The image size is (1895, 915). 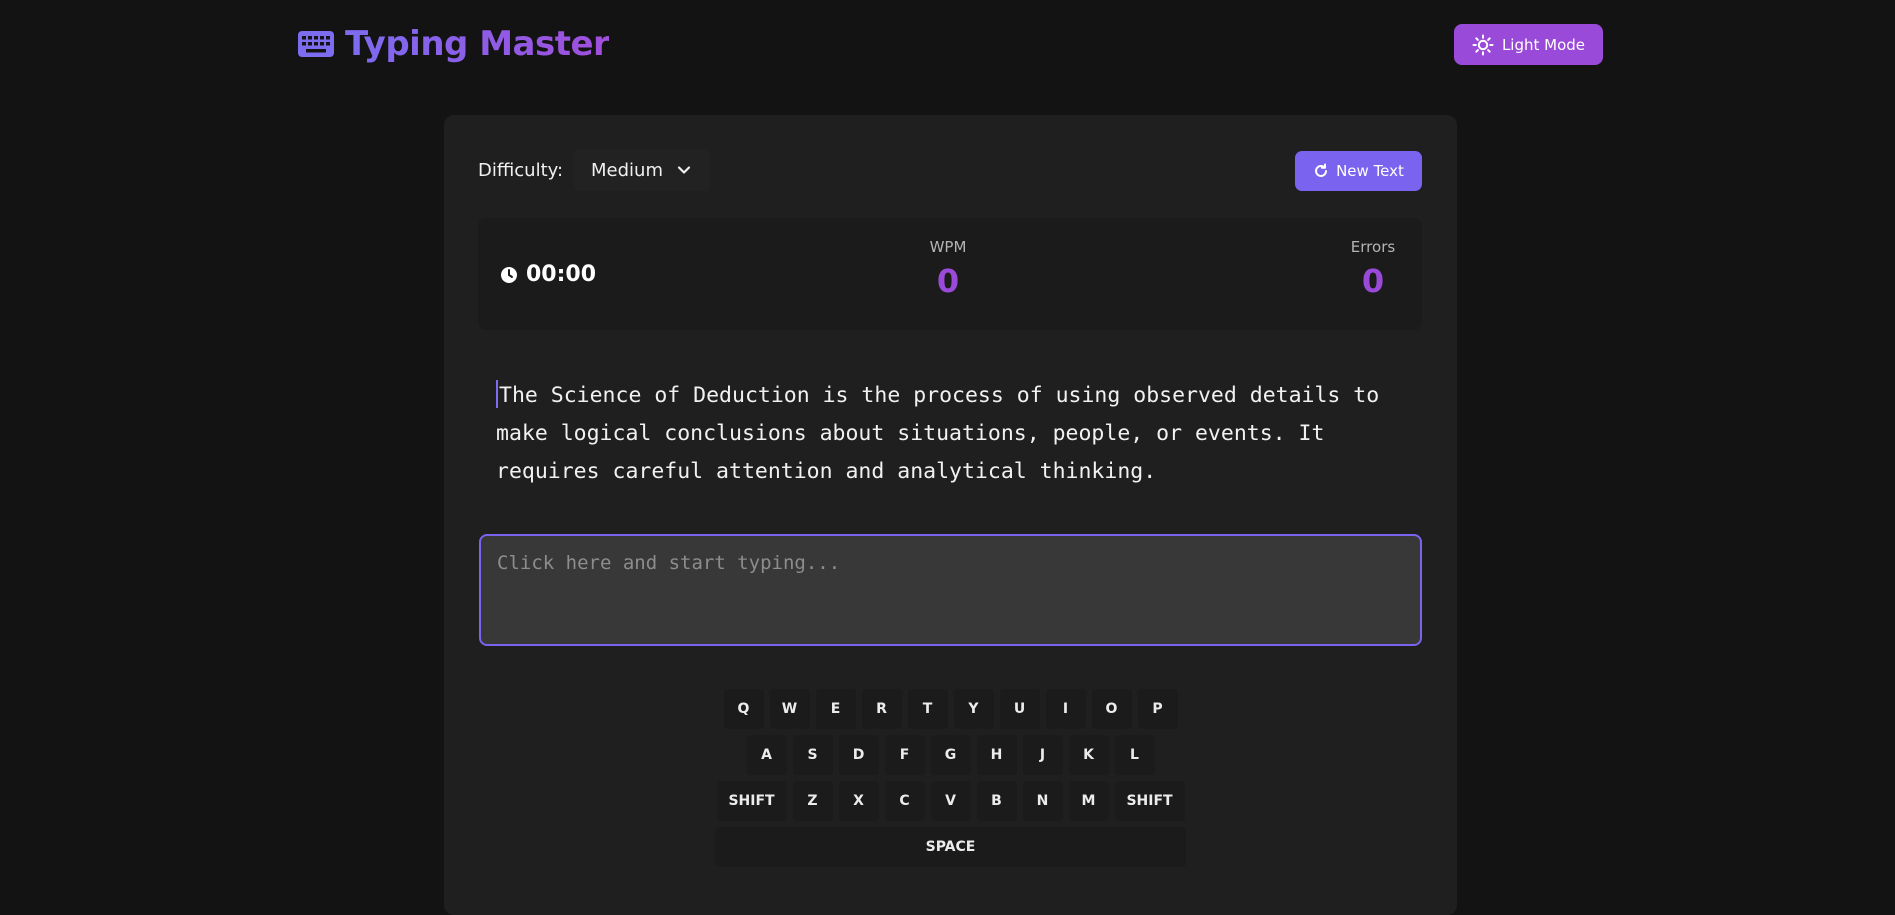 I want to click on light-mode-label: Light Mode, so click(x=1543, y=44).